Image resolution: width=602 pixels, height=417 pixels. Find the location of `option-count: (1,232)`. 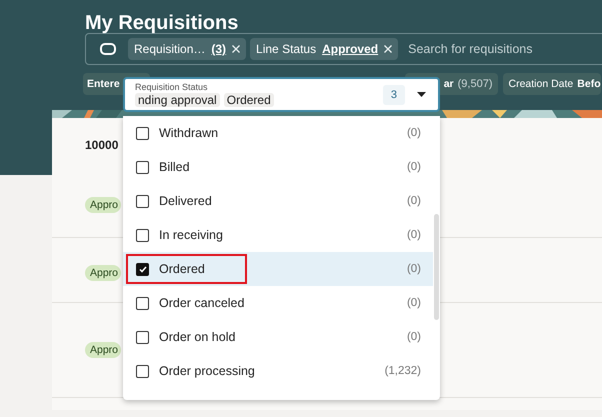

option-count: (1,232) is located at coordinates (402, 371).